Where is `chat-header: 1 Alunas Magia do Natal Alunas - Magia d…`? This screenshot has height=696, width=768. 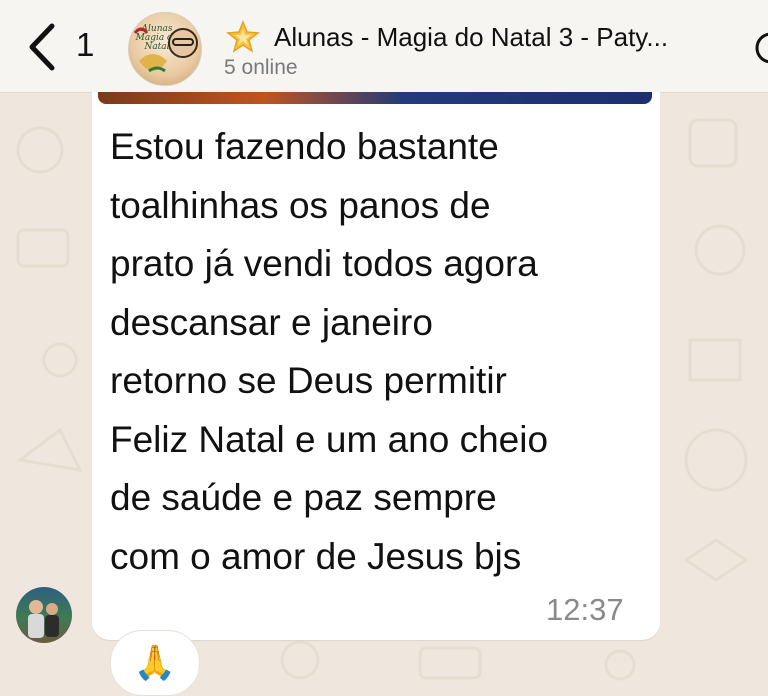
chat-header: 1 Alunas Magia do Natal Alunas - Magia d… is located at coordinates (384, 46).